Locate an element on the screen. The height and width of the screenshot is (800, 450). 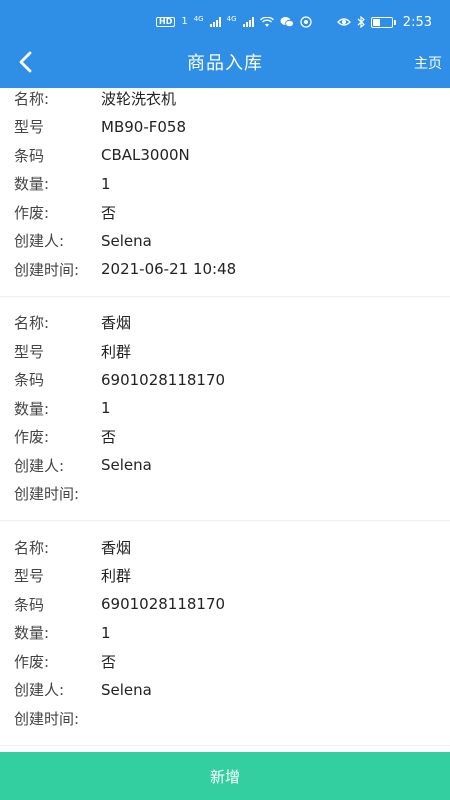
value-barcode: CBAL3000N is located at coordinates (145, 155).